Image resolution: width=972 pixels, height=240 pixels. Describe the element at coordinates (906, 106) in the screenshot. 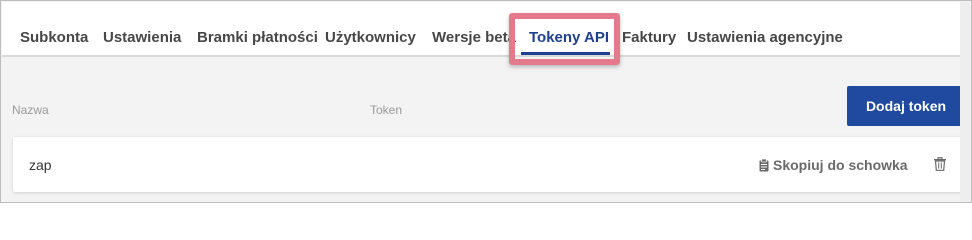

I see `add-token-button: Dodaj token` at that location.